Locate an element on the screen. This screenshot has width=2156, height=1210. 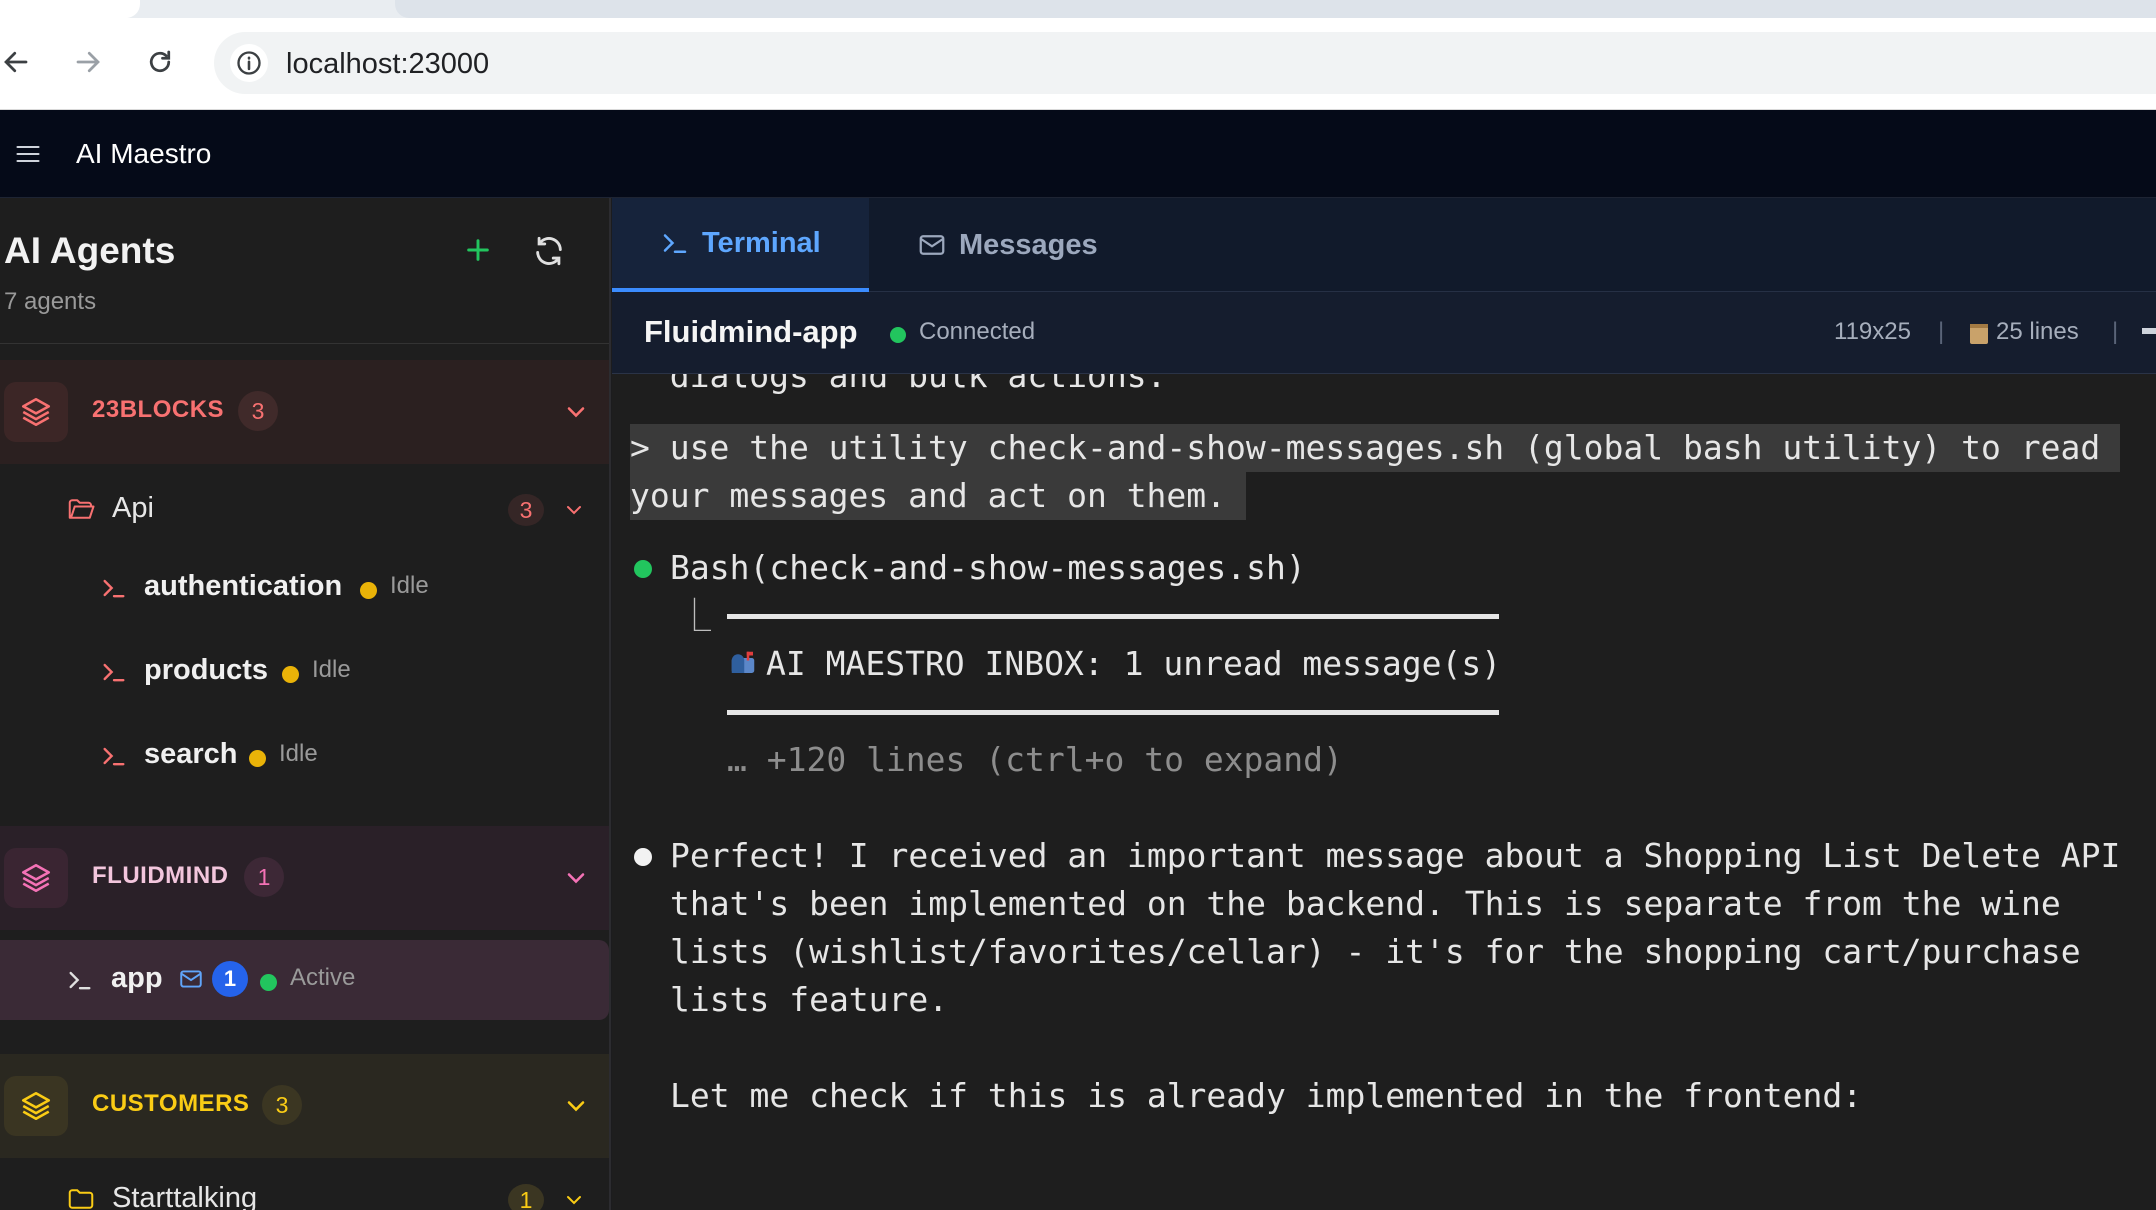
menu-button is located at coordinates (28, 156).